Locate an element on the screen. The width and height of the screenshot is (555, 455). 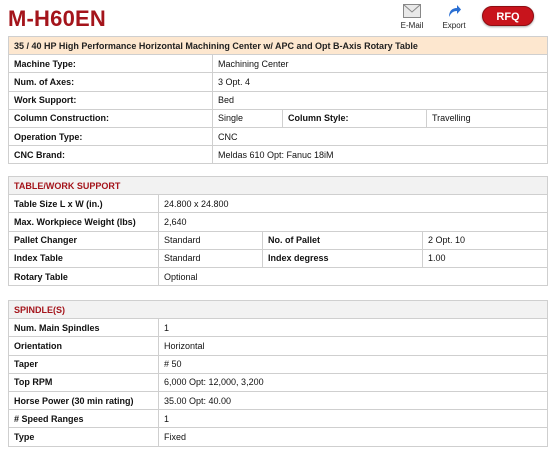
table-row: Orientation Horizontal is located at coordinates (278, 346).